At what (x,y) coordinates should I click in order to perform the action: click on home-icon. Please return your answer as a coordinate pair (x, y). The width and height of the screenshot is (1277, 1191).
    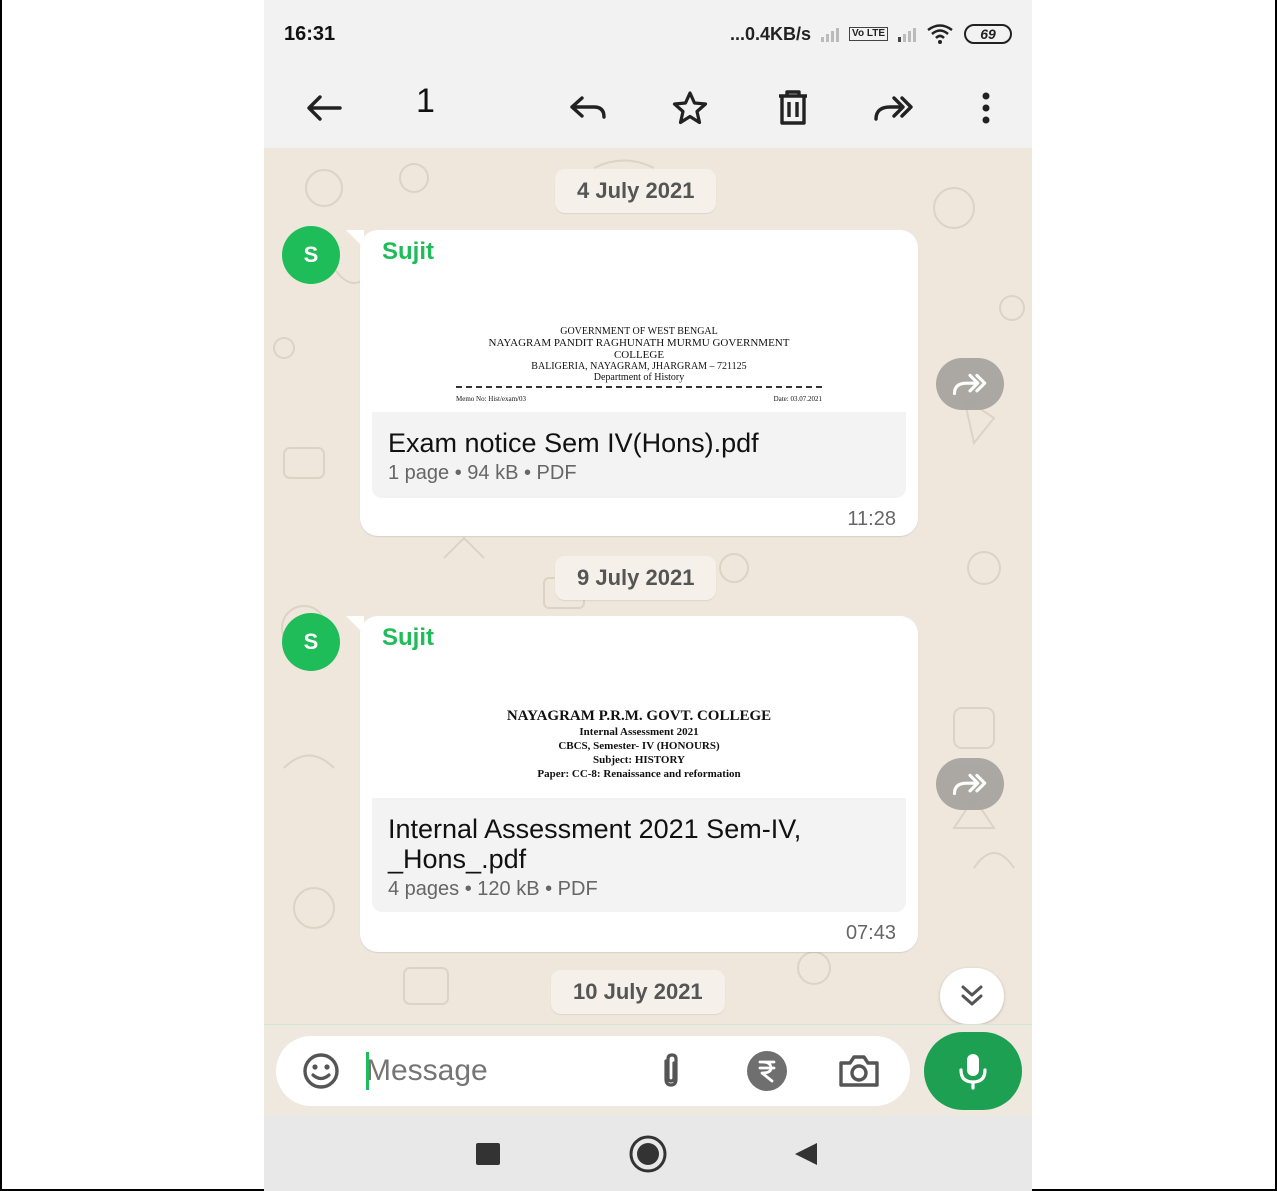
    Looking at the image, I should click on (648, 1154).